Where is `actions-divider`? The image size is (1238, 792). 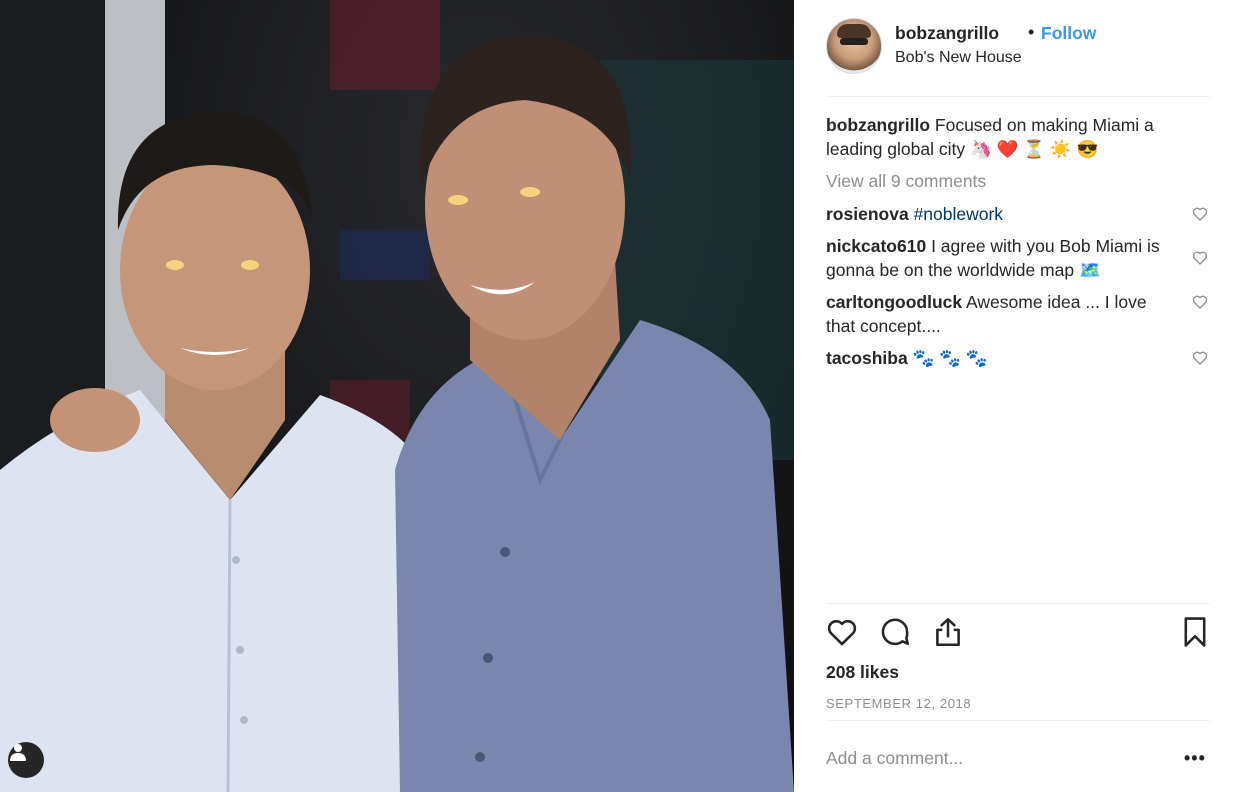 actions-divider is located at coordinates (1018, 603).